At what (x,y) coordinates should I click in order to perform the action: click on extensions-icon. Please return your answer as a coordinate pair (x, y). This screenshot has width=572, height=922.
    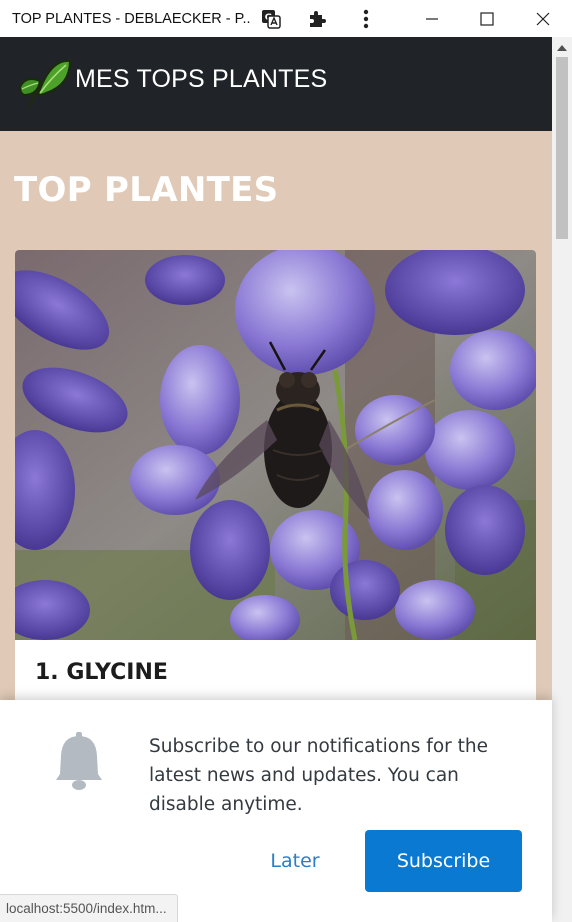
    Looking at the image, I should click on (317, 19).